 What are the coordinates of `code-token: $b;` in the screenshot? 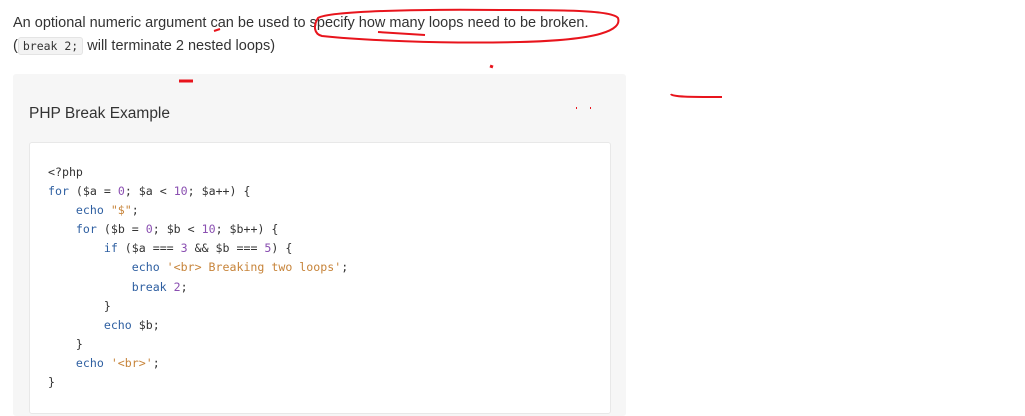 It's located at (149, 324).